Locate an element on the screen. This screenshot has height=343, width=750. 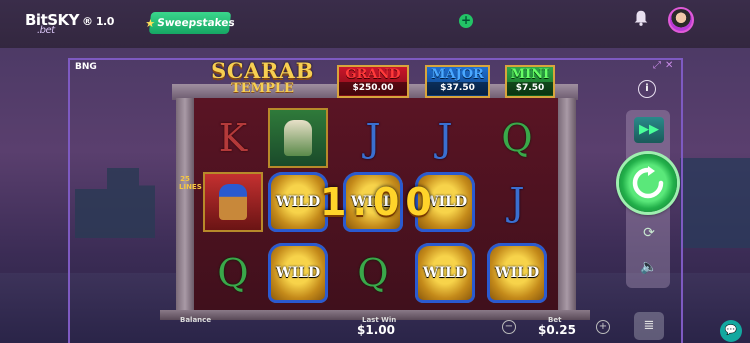
turbo-button: ▶▶ is located at coordinates (649, 130).